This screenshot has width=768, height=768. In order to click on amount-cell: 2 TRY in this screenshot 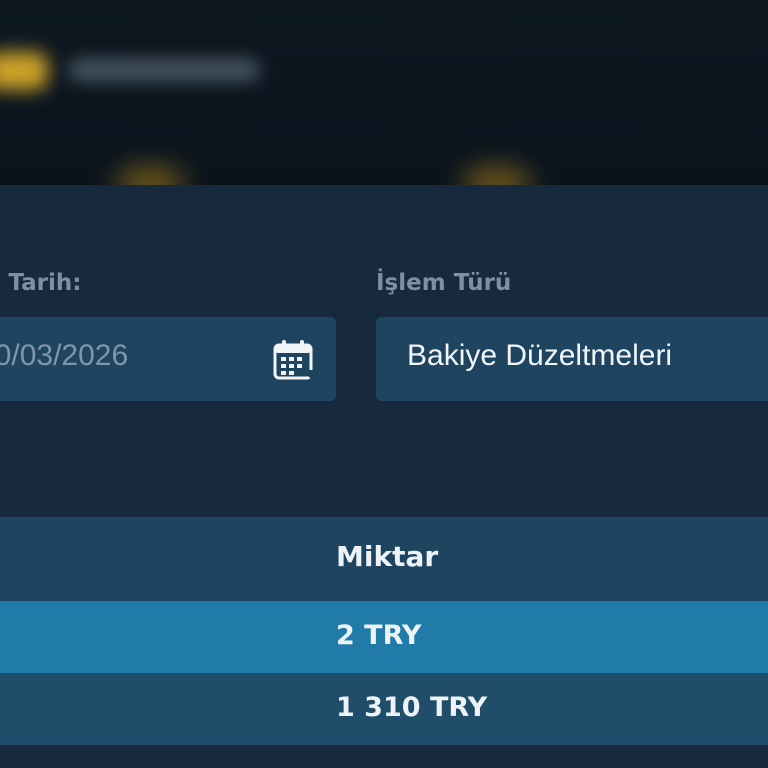, I will do `click(379, 635)`.